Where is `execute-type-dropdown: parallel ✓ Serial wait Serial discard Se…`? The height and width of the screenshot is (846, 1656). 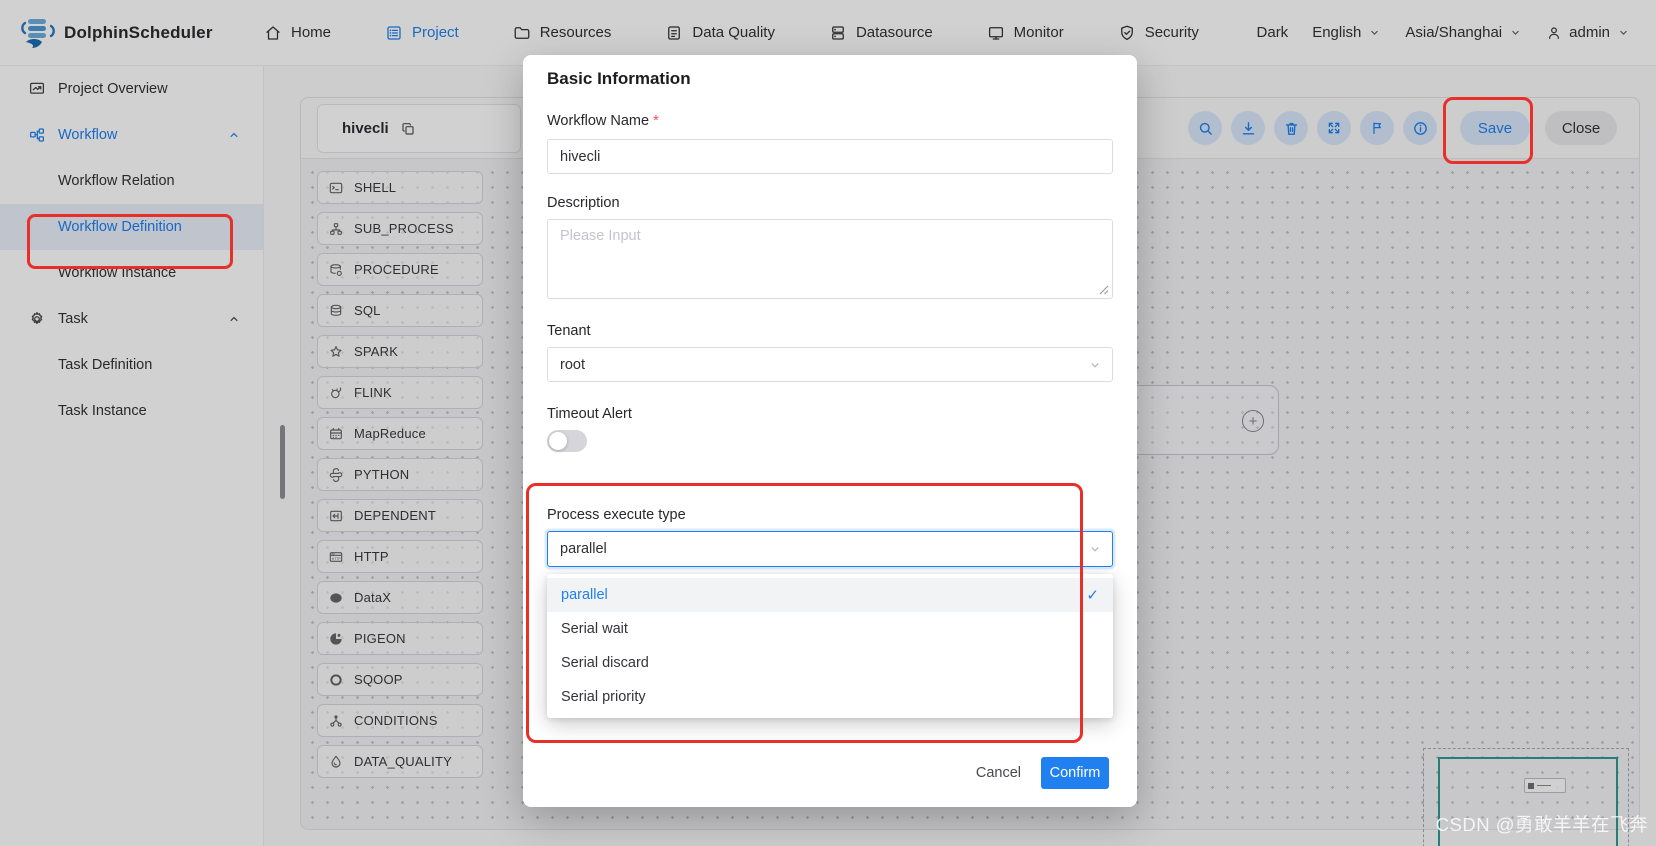
execute-type-dropdown: parallel ✓ Serial wait Serial discard Se… is located at coordinates (830, 646).